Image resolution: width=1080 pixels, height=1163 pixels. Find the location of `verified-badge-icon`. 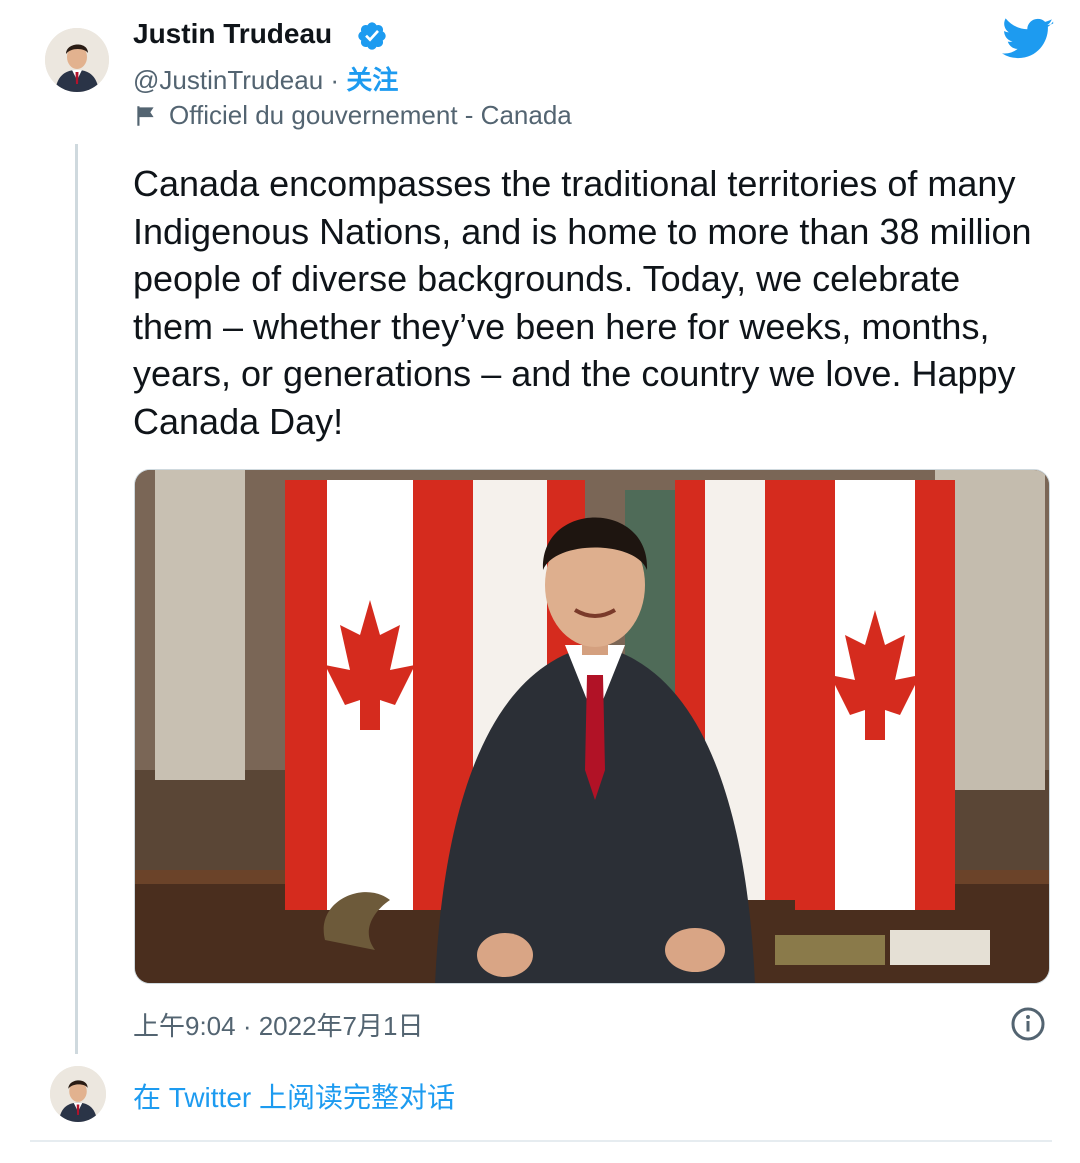

verified-badge-icon is located at coordinates (372, 36).